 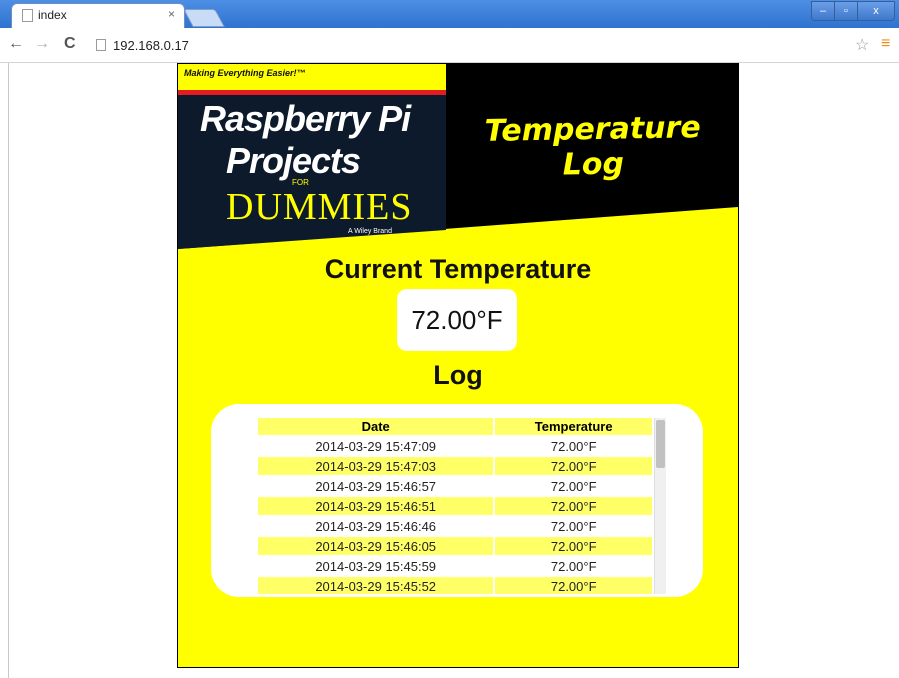 What do you see at coordinates (319, 207) in the screenshot?
I see `book-dummies-logo: DUMMIES` at bounding box center [319, 207].